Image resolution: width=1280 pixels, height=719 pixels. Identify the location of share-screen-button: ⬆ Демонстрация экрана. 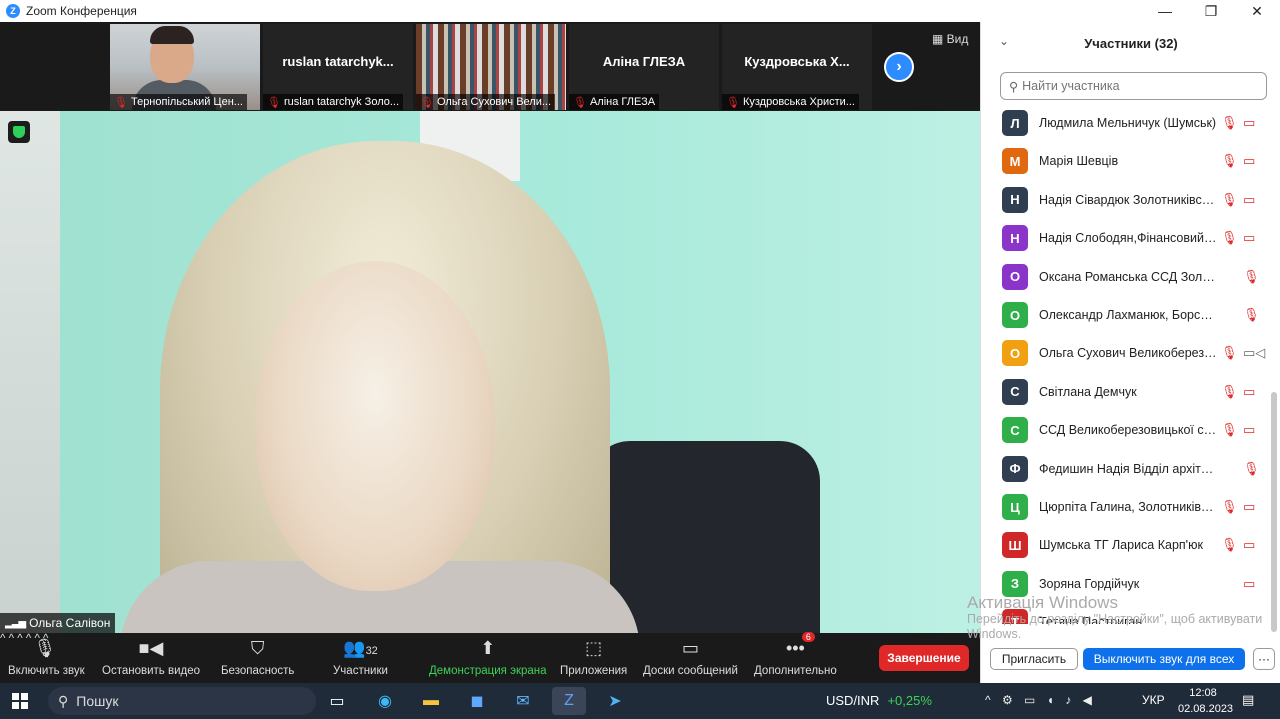
(488, 658).